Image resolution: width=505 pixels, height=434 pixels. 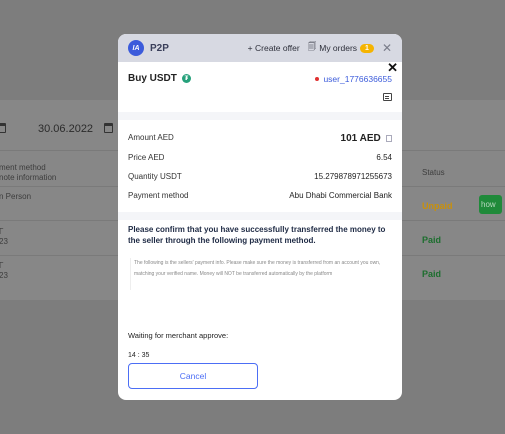 I want to click on modal-header: IA P2P + Create offer 🗐 My orders 1 ✕, so click(x=260, y=48).